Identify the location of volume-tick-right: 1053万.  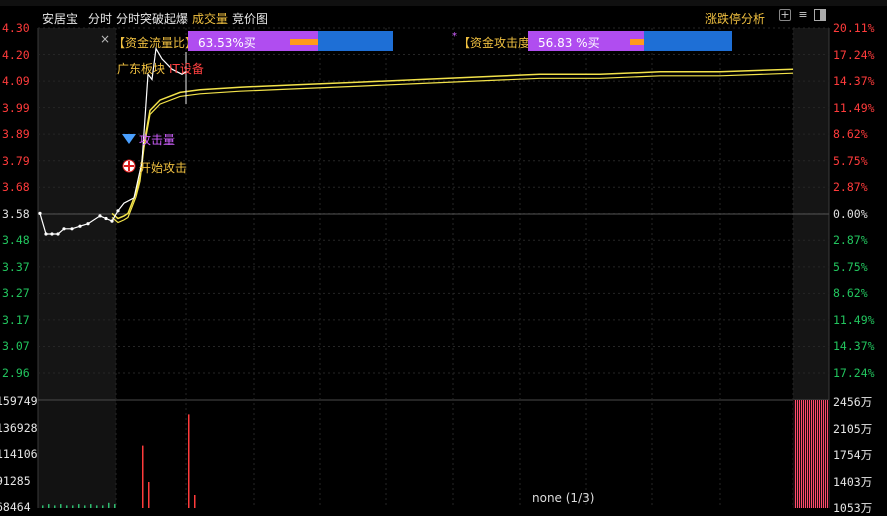
(853, 508).